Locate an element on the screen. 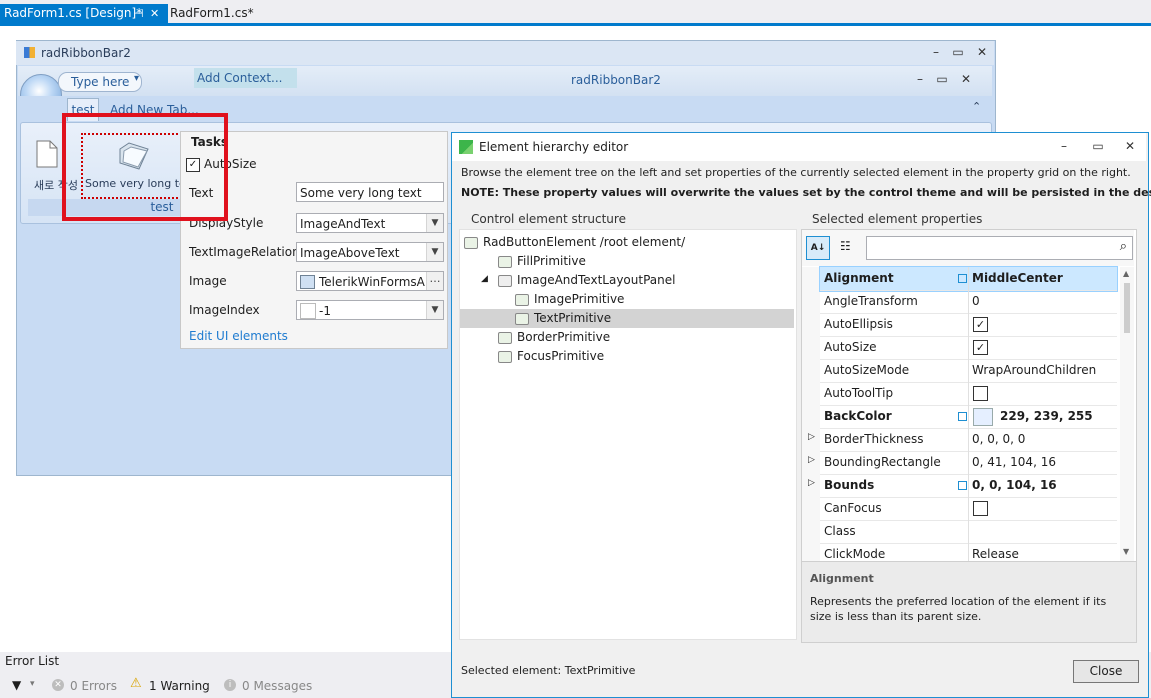 The height and width of the screenshot is (698, 1151). ribbon-close-icon: ✕ is located at coordinates (966, 79).